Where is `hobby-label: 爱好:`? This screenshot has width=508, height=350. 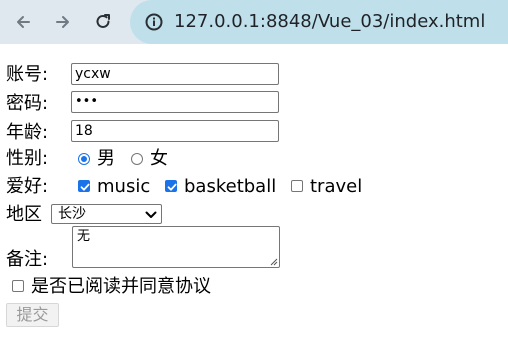
hobby-label: 爱好: is located at coordinates (27, 186).